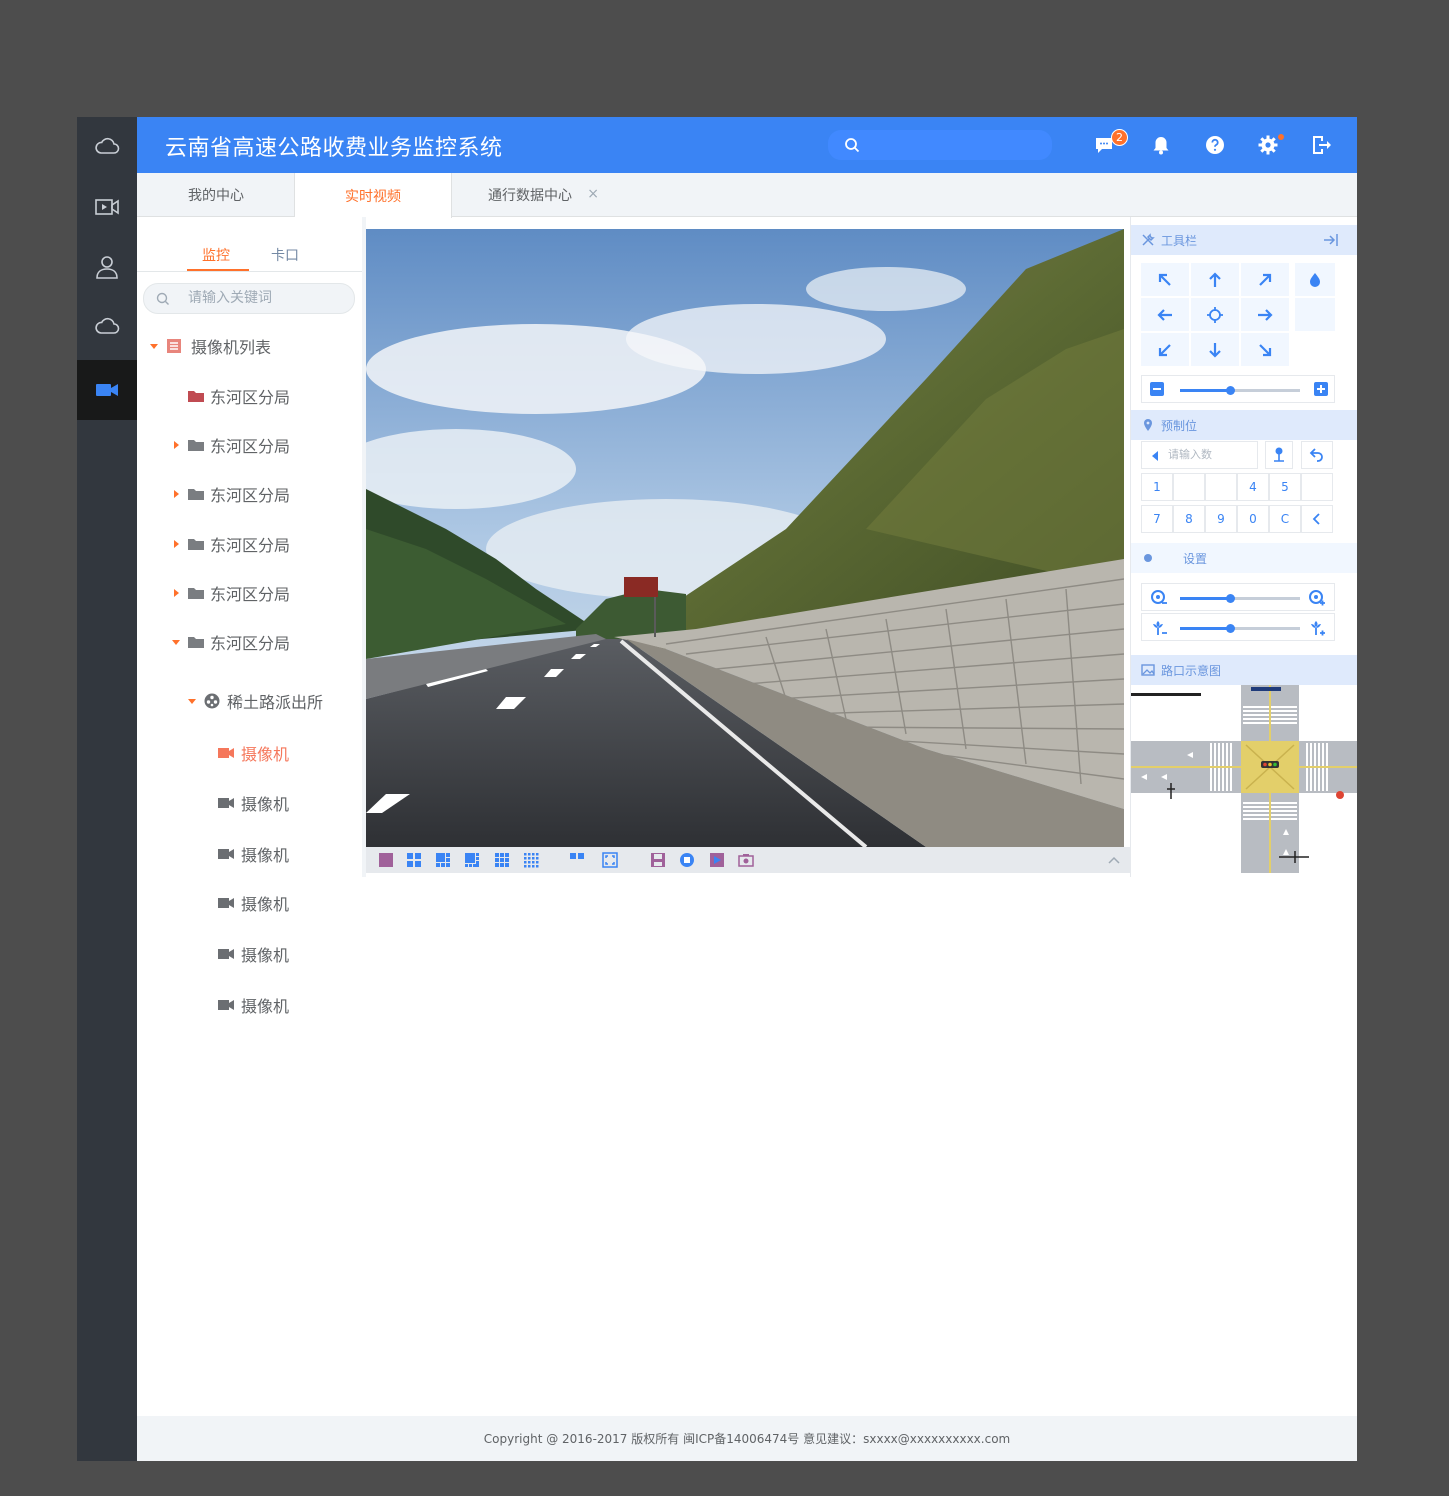 The height and width of the screenshot is (1496, 1449). I want to click on iris-close-button, so click(1315, 314).